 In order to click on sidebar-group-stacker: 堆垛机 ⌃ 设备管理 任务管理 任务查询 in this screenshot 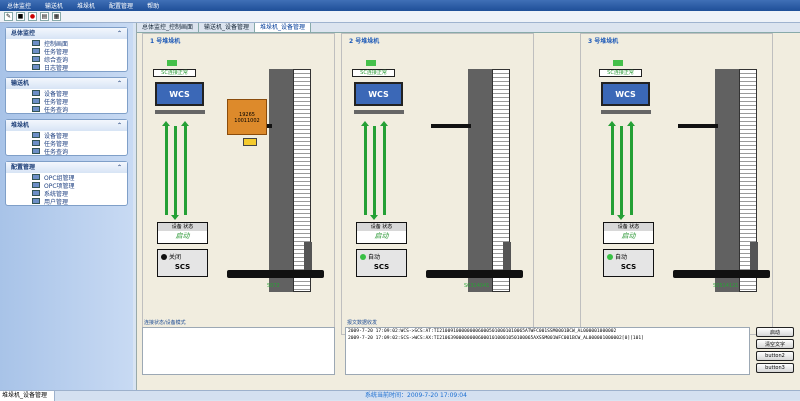, I will do `click(66, 137)`.